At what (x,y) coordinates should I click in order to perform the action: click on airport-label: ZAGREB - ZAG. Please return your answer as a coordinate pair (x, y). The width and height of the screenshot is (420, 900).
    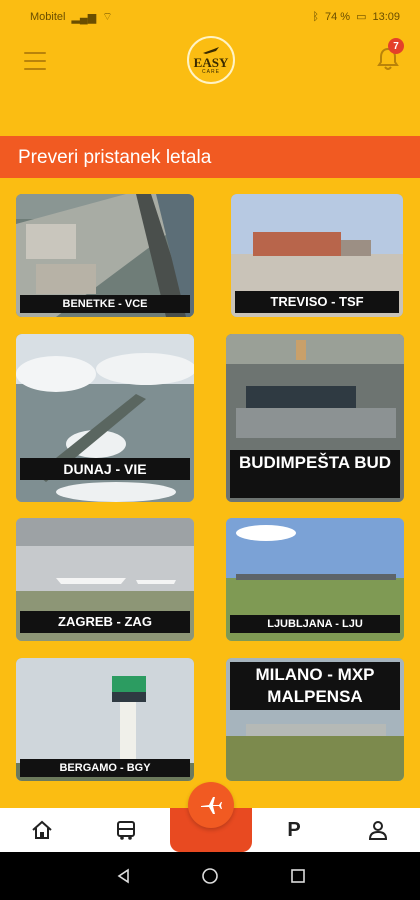
    Looking at the image, I should click on (105, 622).